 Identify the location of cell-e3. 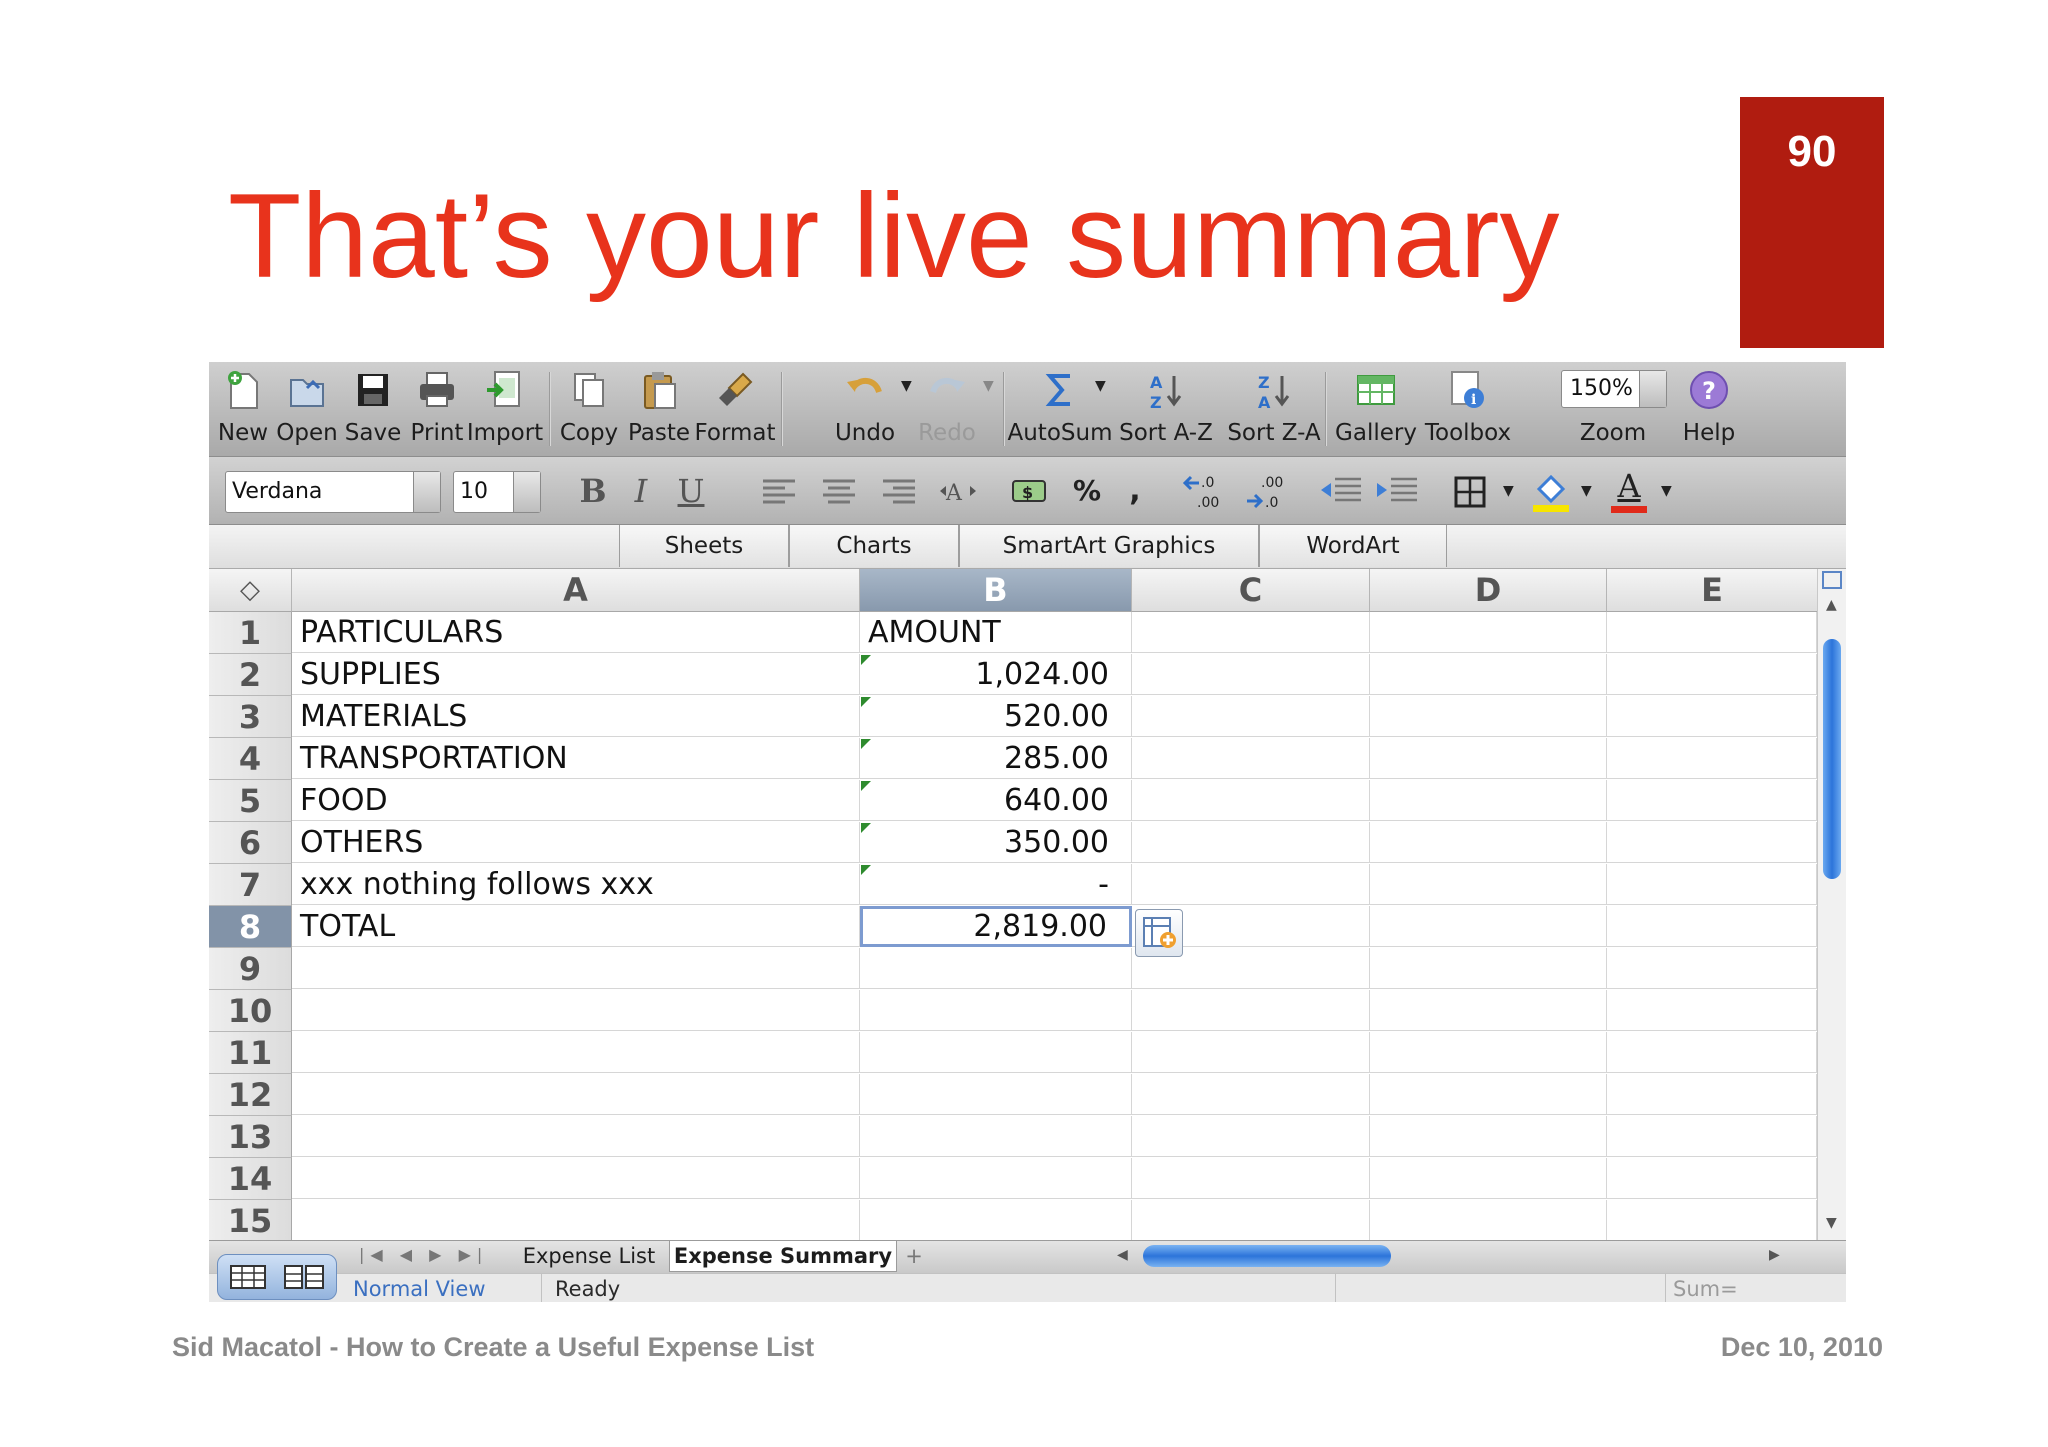
(1712, 716).